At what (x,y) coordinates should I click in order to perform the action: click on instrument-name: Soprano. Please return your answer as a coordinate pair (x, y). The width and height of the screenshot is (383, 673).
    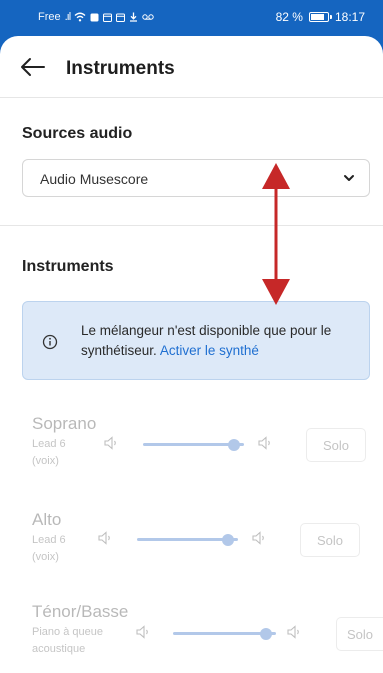
    Looking at the image, I should click on (64, 423).